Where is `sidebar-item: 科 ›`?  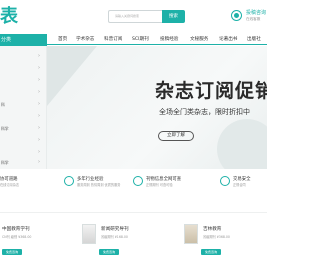 sidebar-item: 科 › is located at coordinates (23, 105).